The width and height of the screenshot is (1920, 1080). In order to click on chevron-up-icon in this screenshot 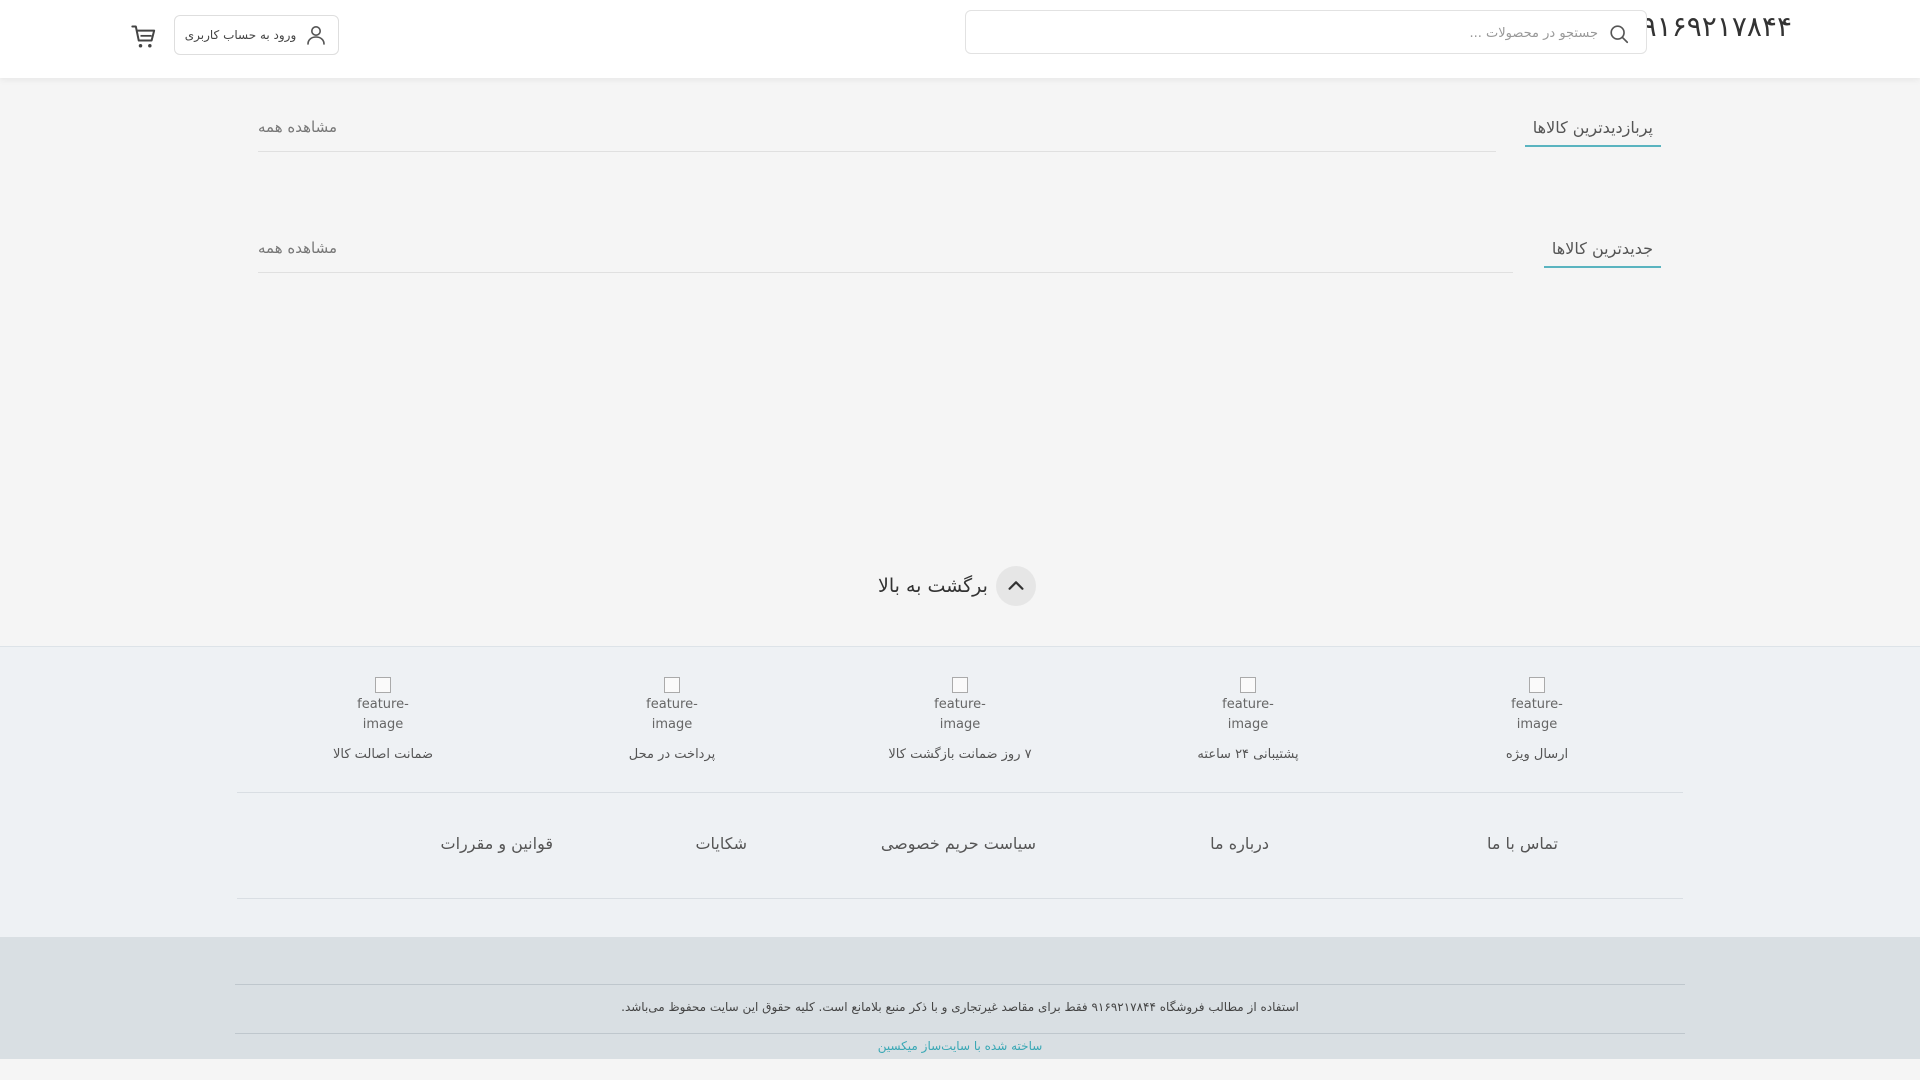, I will do `click(1016, 585)`.